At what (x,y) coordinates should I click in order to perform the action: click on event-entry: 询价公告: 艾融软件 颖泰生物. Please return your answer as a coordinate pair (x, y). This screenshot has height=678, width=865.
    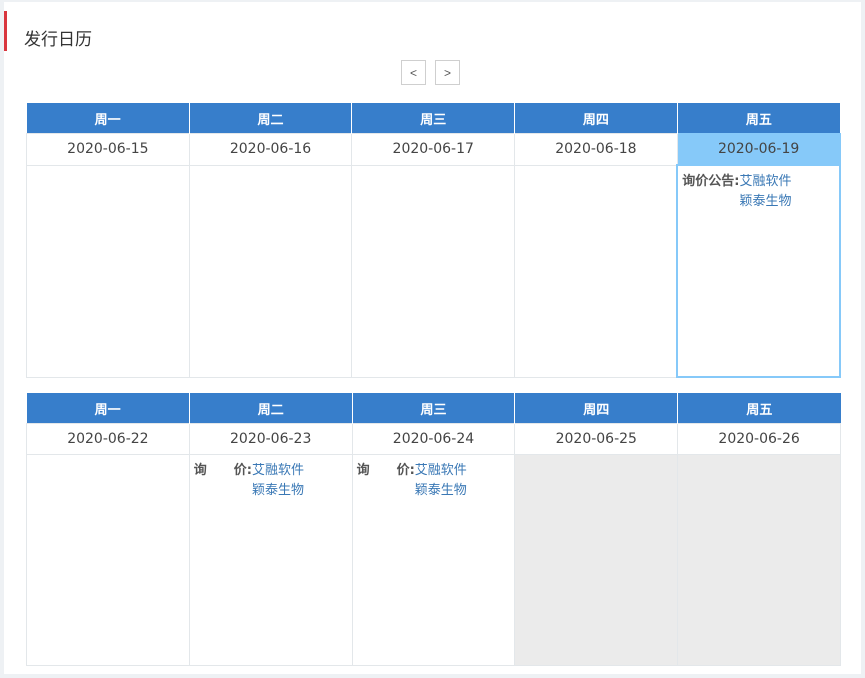
    Looking at the image, I should click on (758, 192).